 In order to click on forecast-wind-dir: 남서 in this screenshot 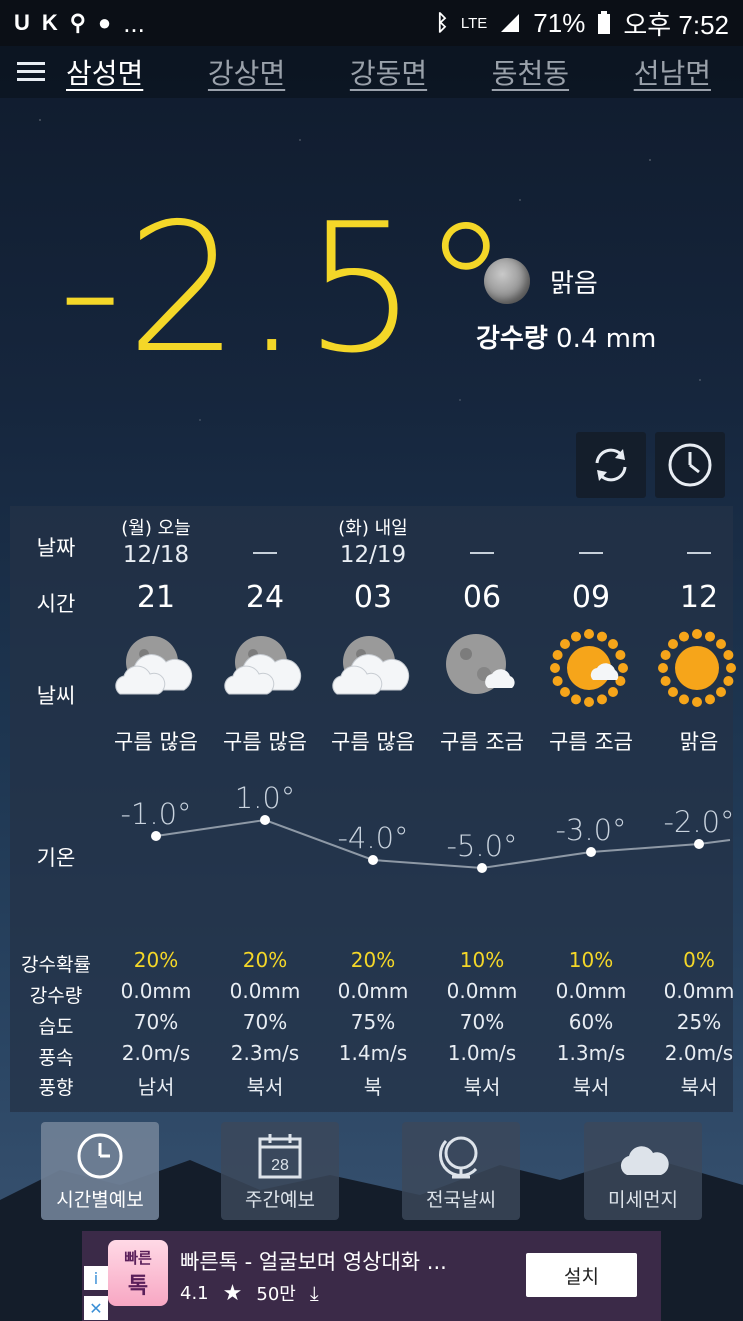, I will do `click(156, 1085)`.